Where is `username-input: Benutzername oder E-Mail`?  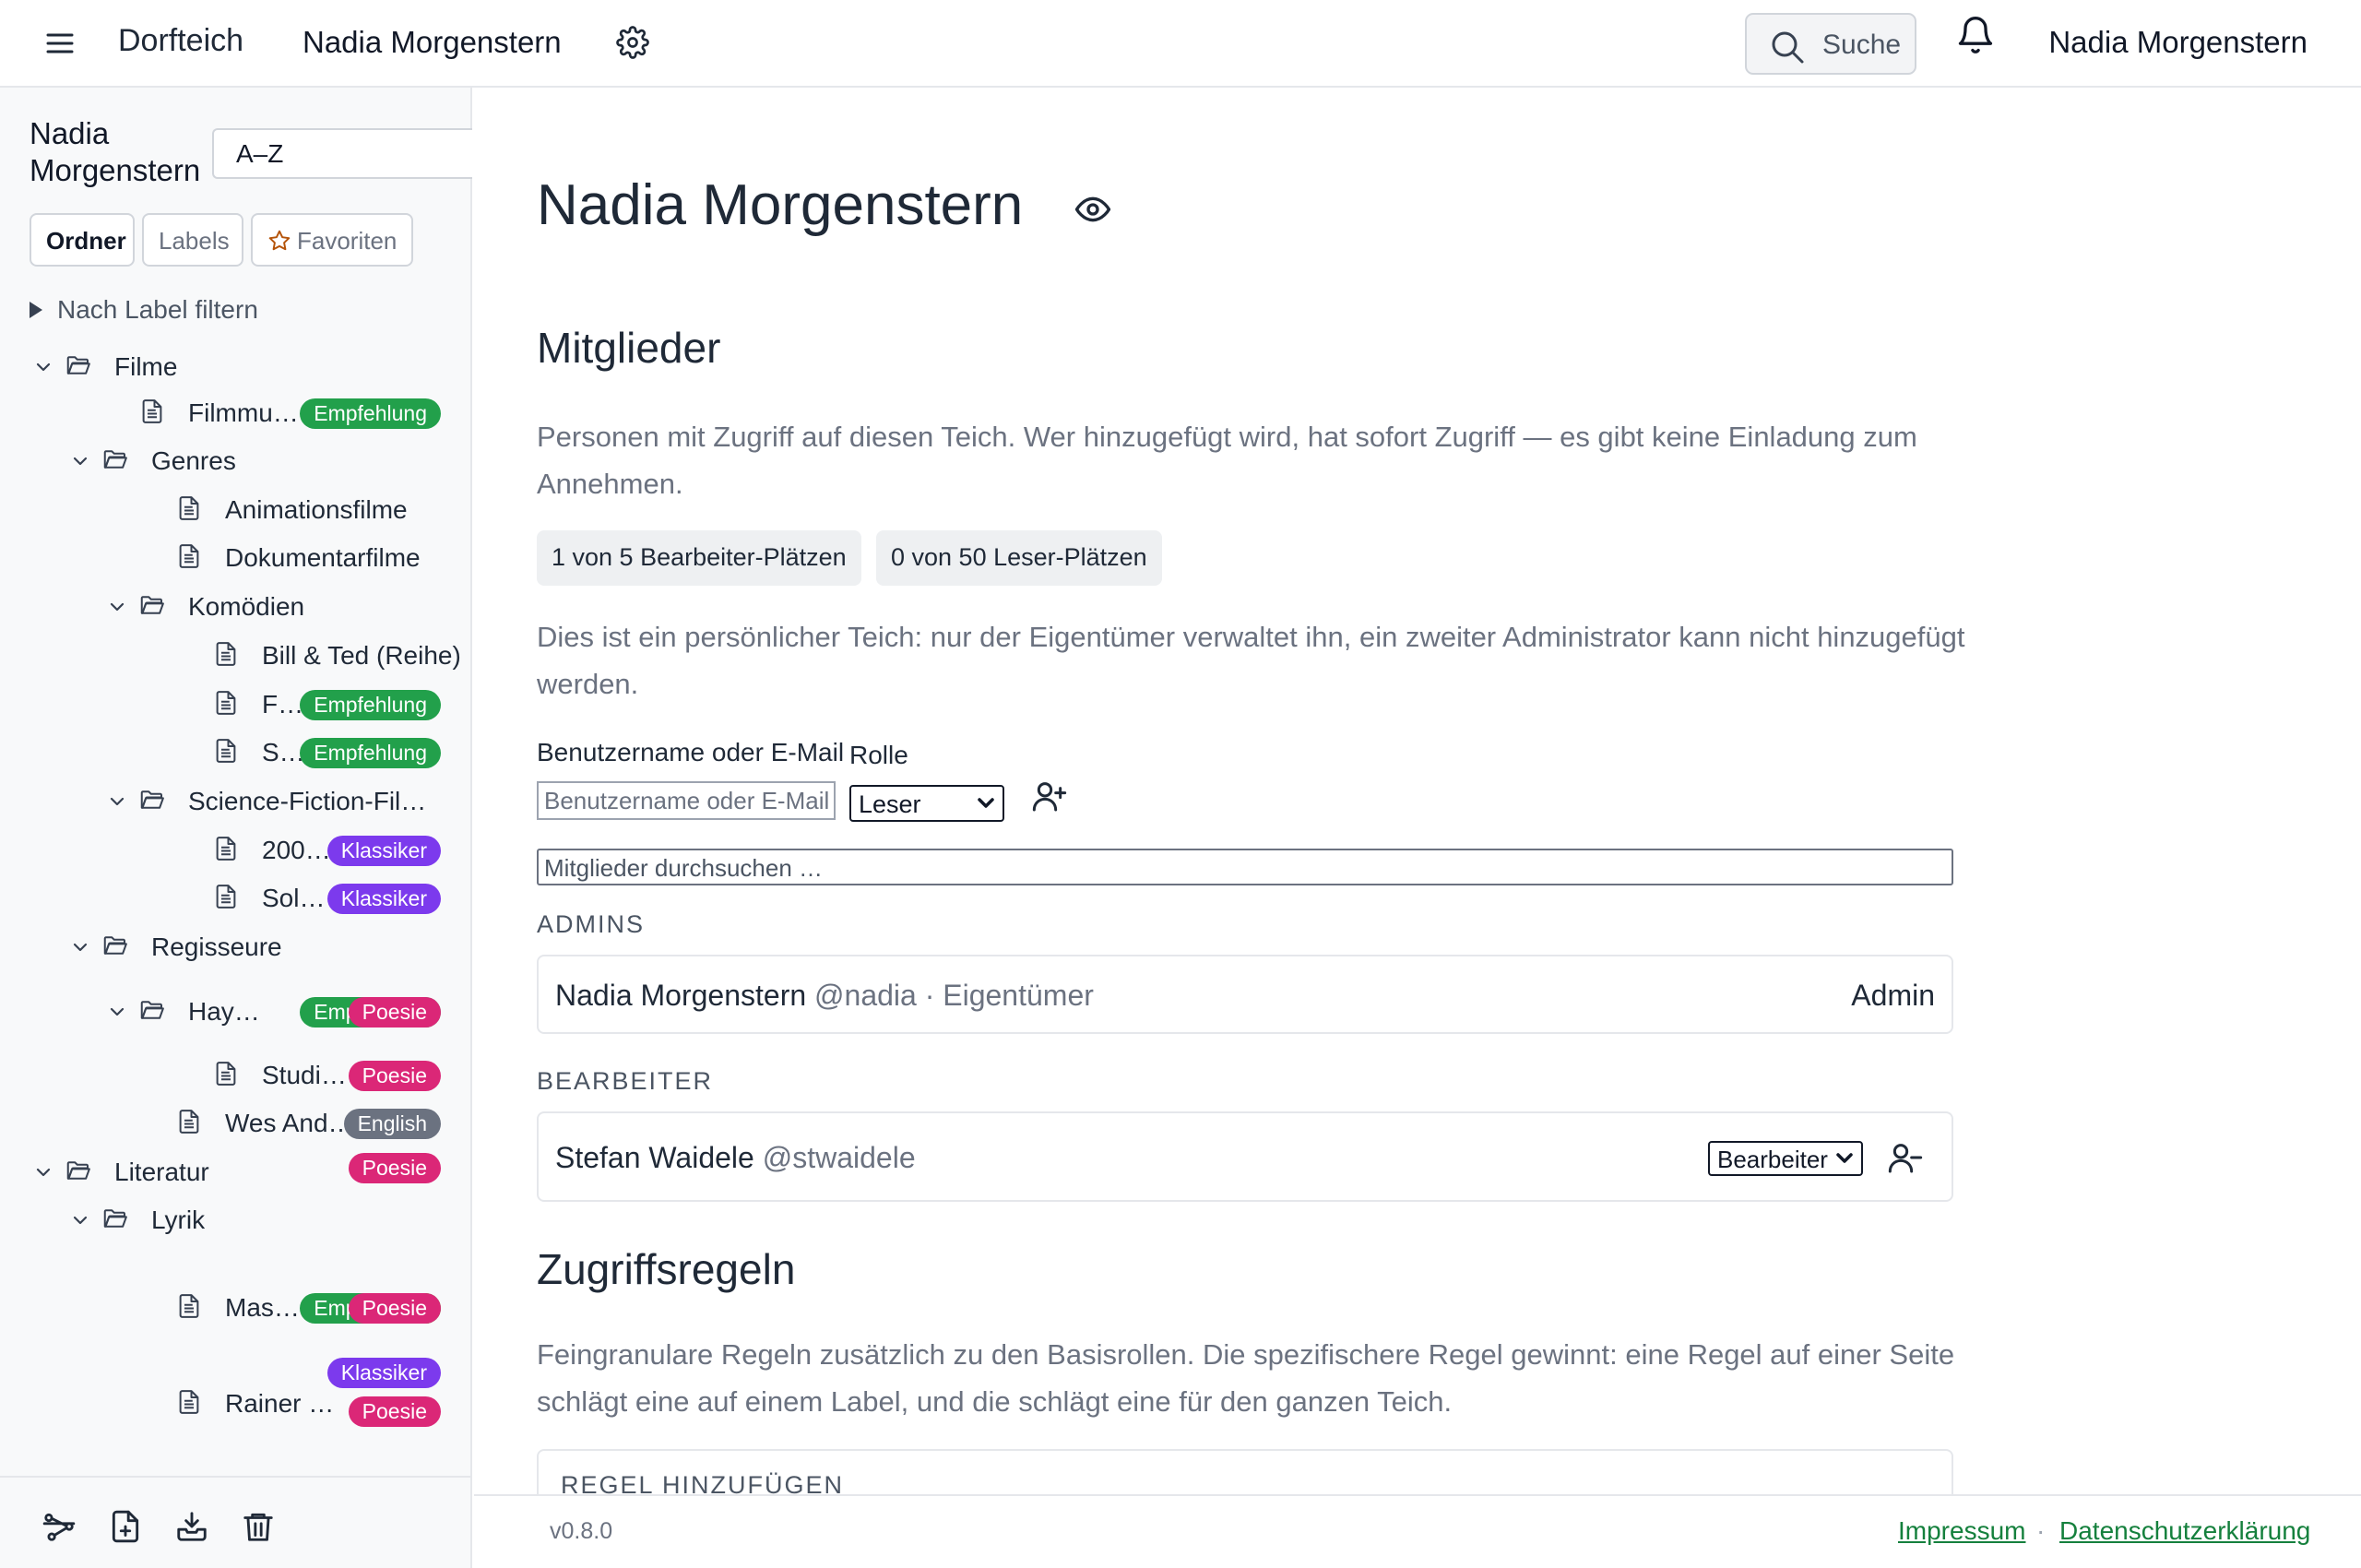 username-input: Benutzername oder E-Mail is located at coordinates (686, 800).